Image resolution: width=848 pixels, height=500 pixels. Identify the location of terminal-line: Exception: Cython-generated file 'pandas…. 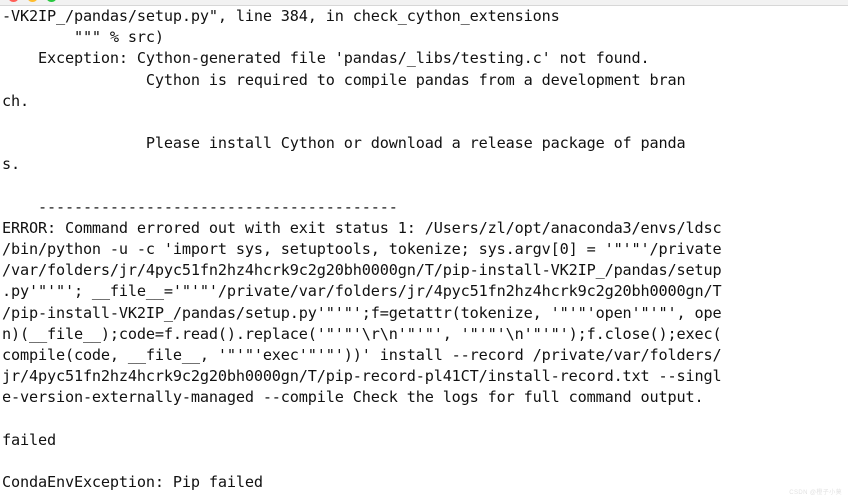
(326, 58).